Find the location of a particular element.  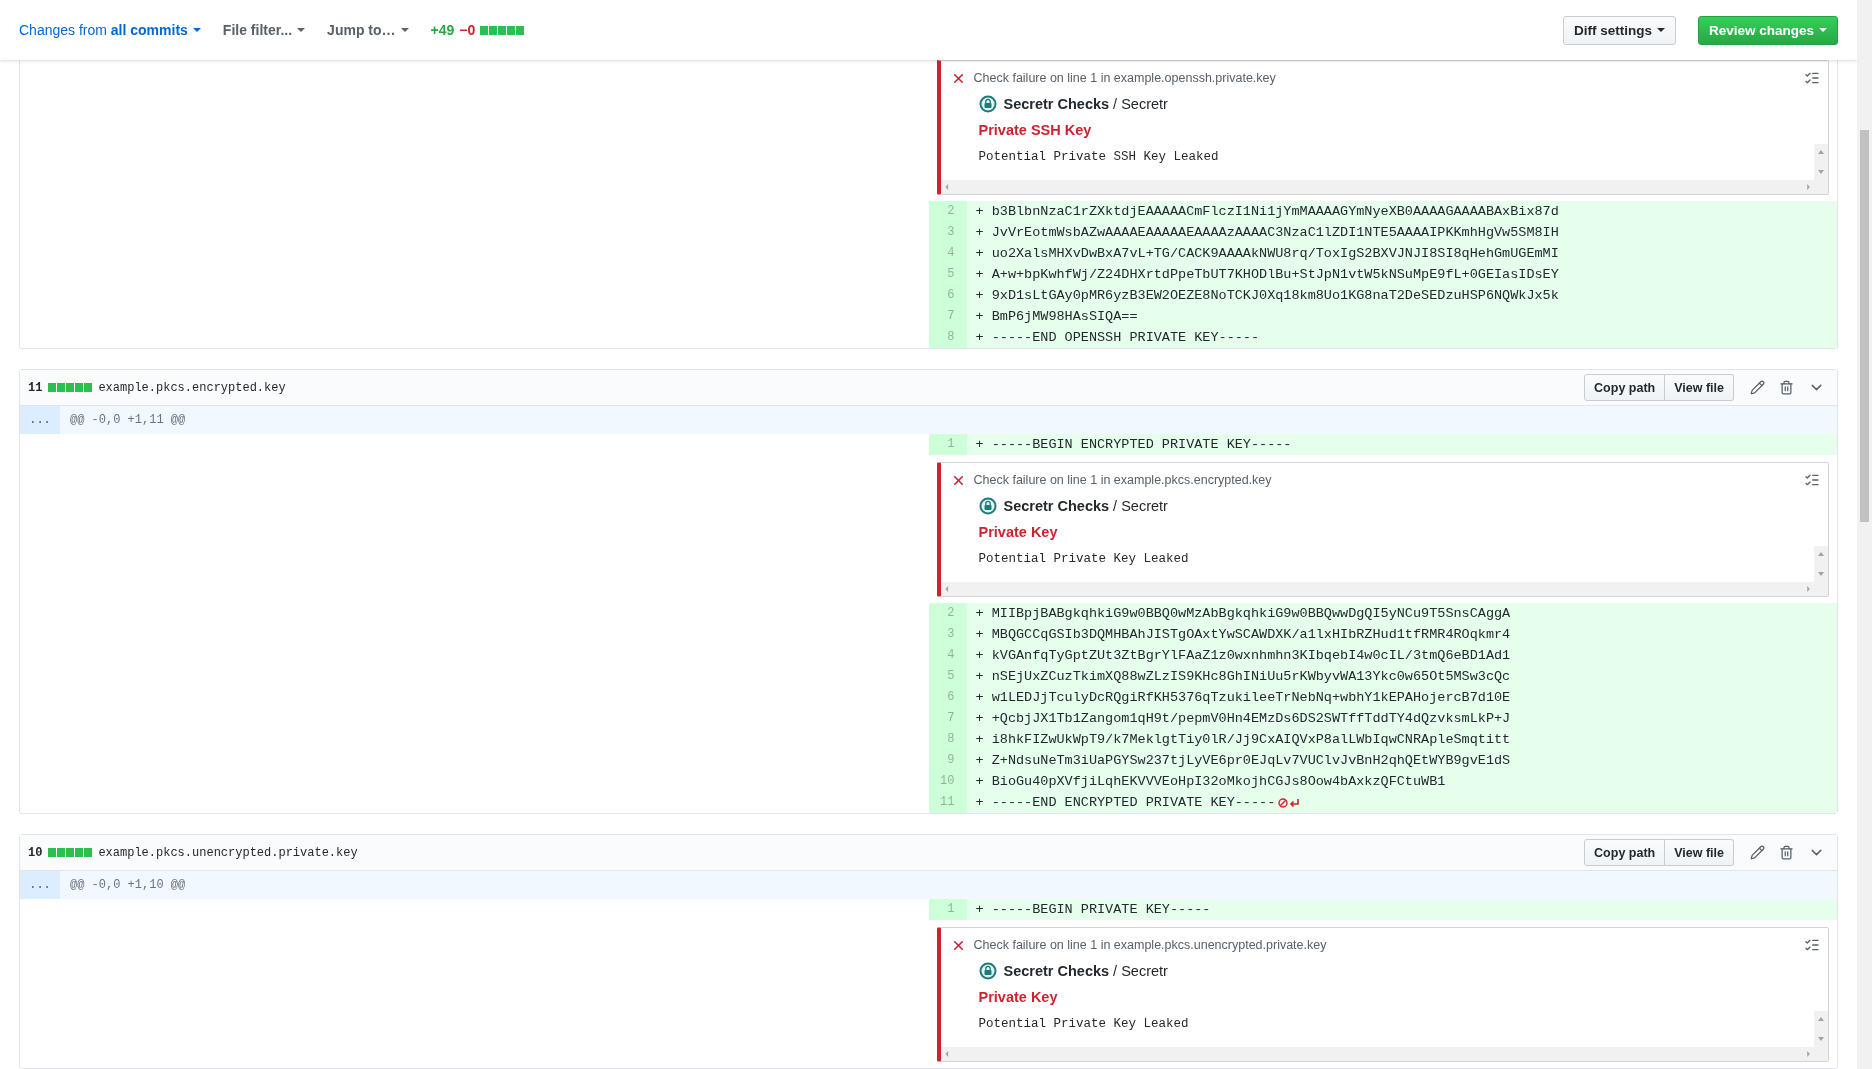

code-line: + i8hkFIZwUkWpT9/k7MeklgtTiy0lR/Jj9CxAIQVxP8alLWbIqwCNRApleSmqtitt is located at coordinates (1243, 739).